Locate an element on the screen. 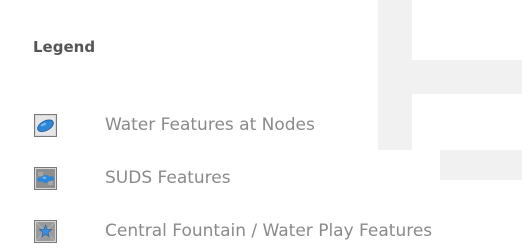  fountain-star-icon is located at coordinates (45, 231).